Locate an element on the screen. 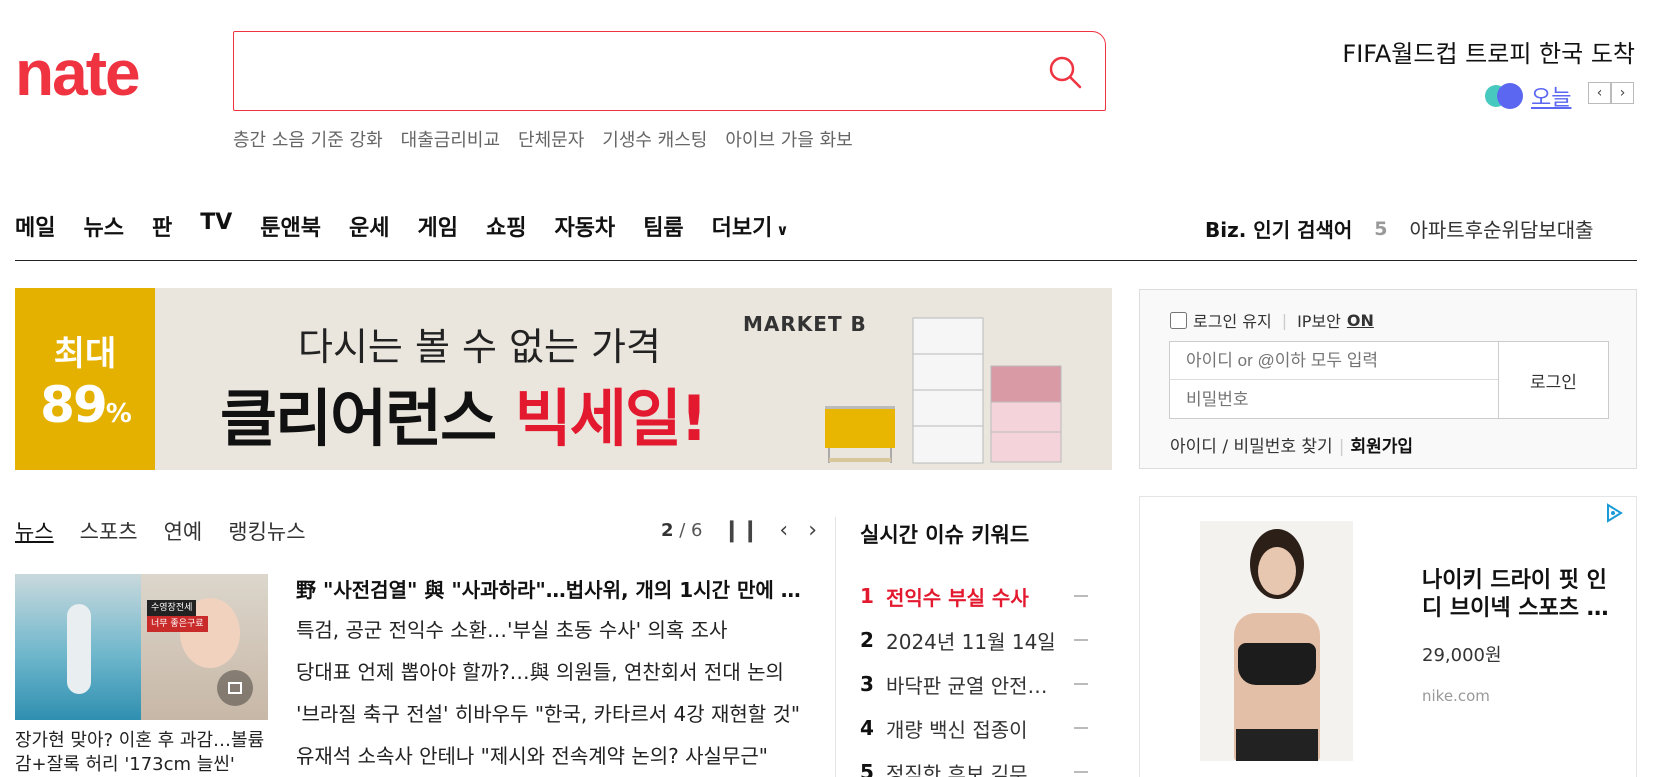 Image resolution: width=1655 pixels, height=777 pixels. login-button: 로그인 is located at coordinates (1553, 380).